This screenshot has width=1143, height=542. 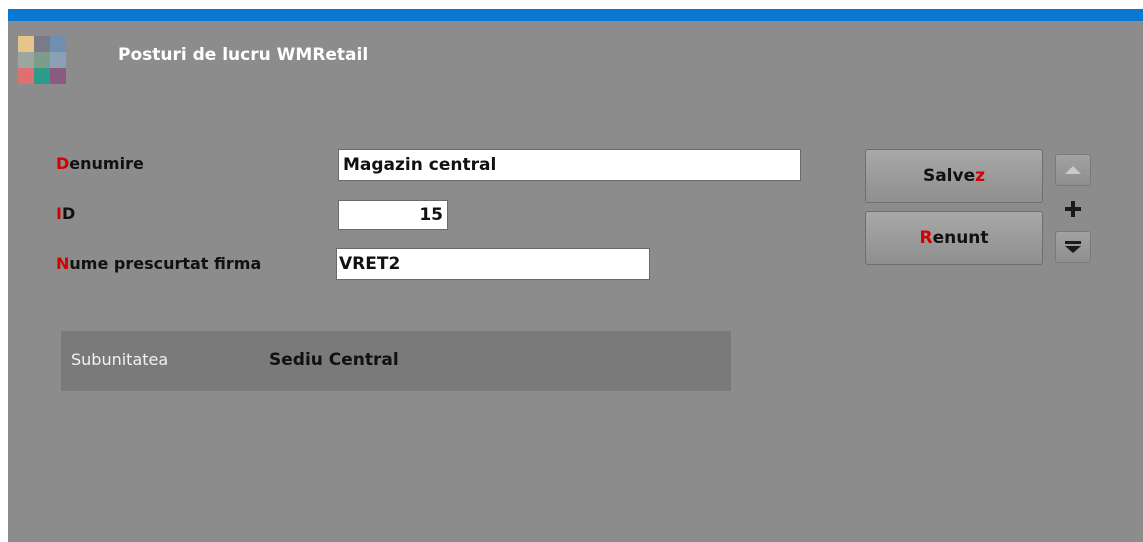 I want to click on denumire-hotkey: D, so click(x=63, y=163).